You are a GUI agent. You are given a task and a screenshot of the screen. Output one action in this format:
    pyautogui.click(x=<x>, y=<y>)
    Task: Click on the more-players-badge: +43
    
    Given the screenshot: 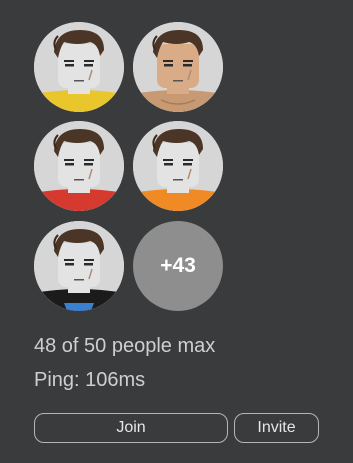 What is the action you would take?
    pyautogui.click(x=178, y=266)
    